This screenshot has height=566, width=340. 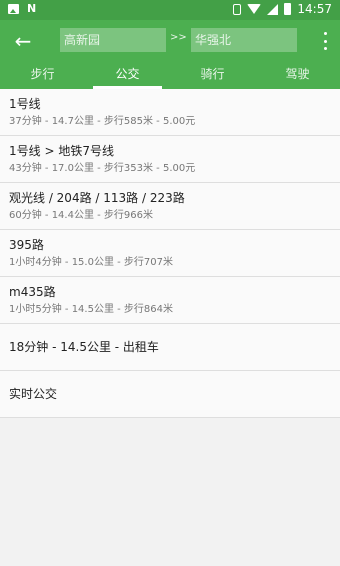 What do you see at coordinates (170, 394) in the screenshot?
I see `realtime-bus-item: 实时公交` at bounding box center [170, 394].